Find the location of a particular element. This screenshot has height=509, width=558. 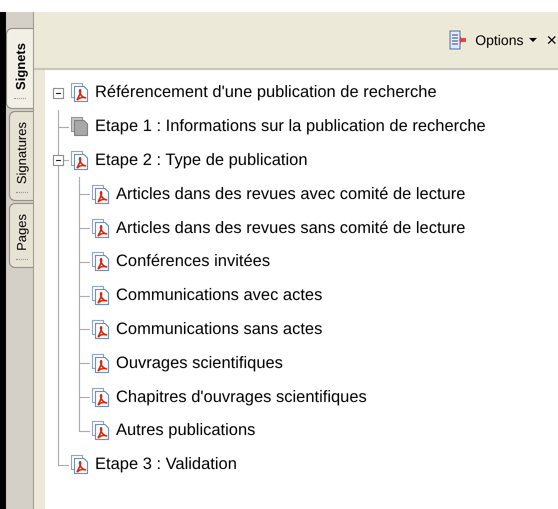

caret-icon is located at coordinates (533, 40).